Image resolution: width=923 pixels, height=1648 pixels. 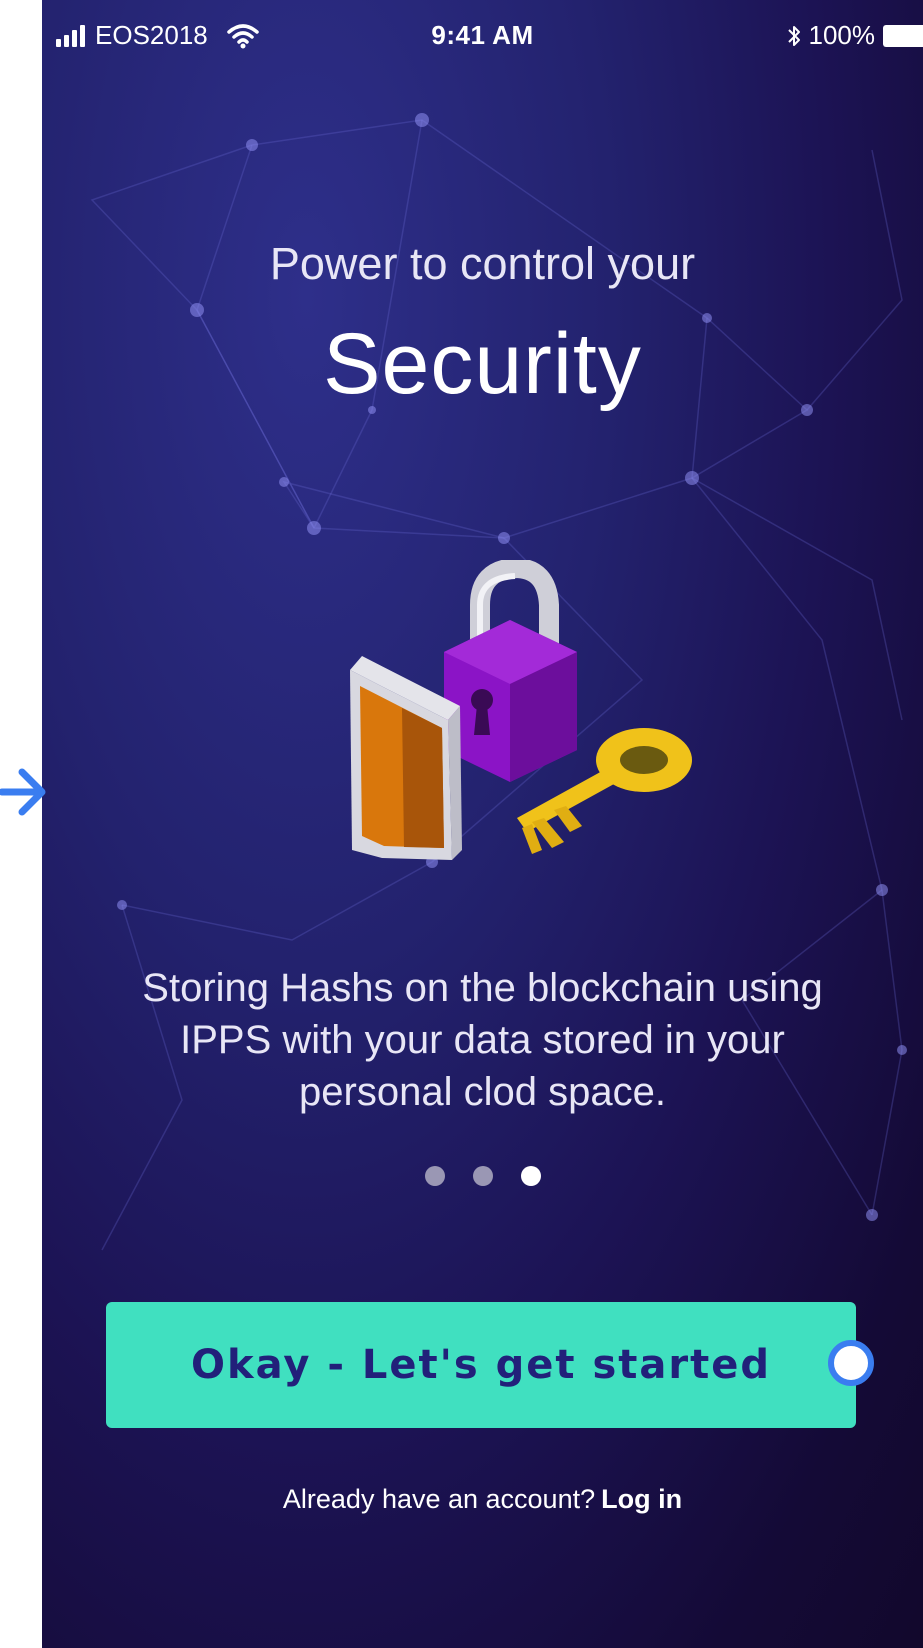 I want to click on onboarding-subtitle: Power to control your, so click(x=482, y=263).